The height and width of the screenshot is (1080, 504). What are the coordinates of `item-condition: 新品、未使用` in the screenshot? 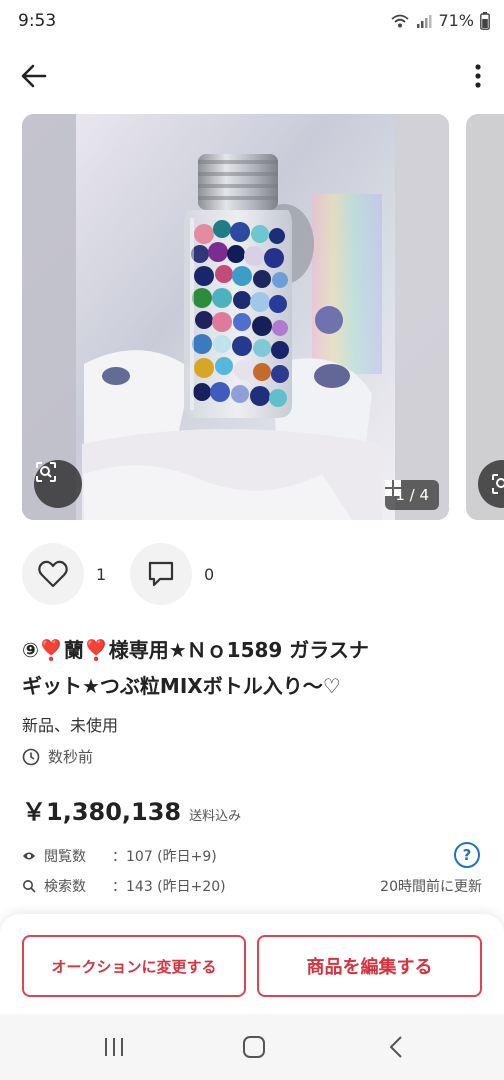 It's located at (70, 725).